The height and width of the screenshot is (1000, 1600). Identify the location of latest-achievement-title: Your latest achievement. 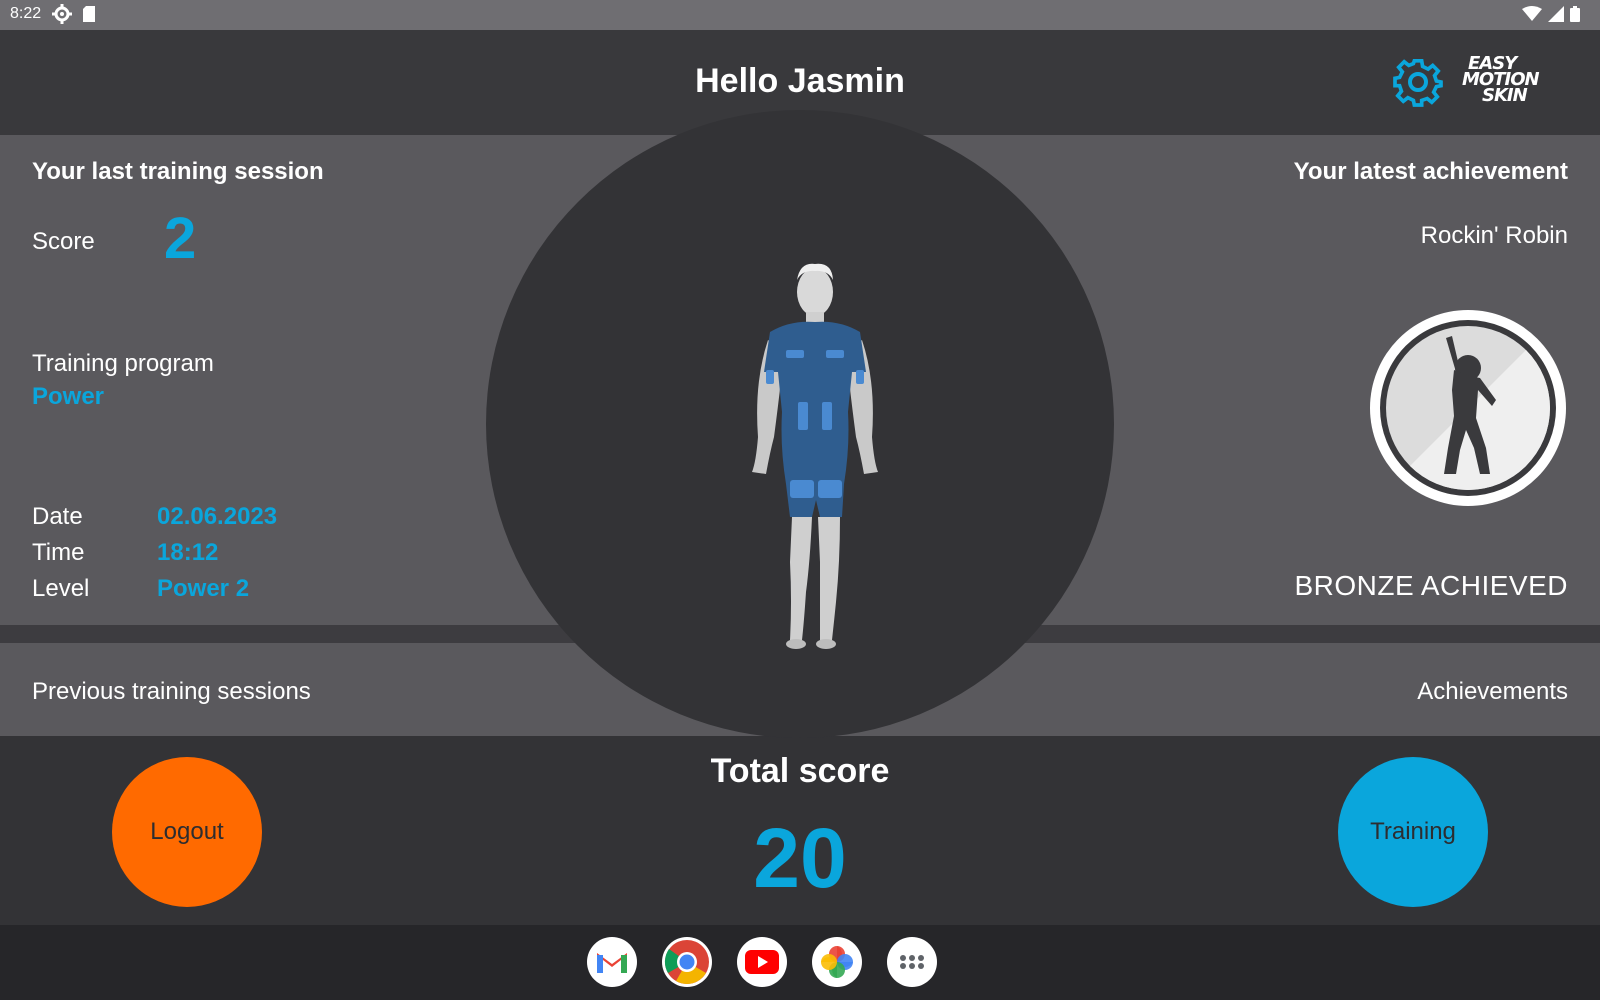
(1430, 171).